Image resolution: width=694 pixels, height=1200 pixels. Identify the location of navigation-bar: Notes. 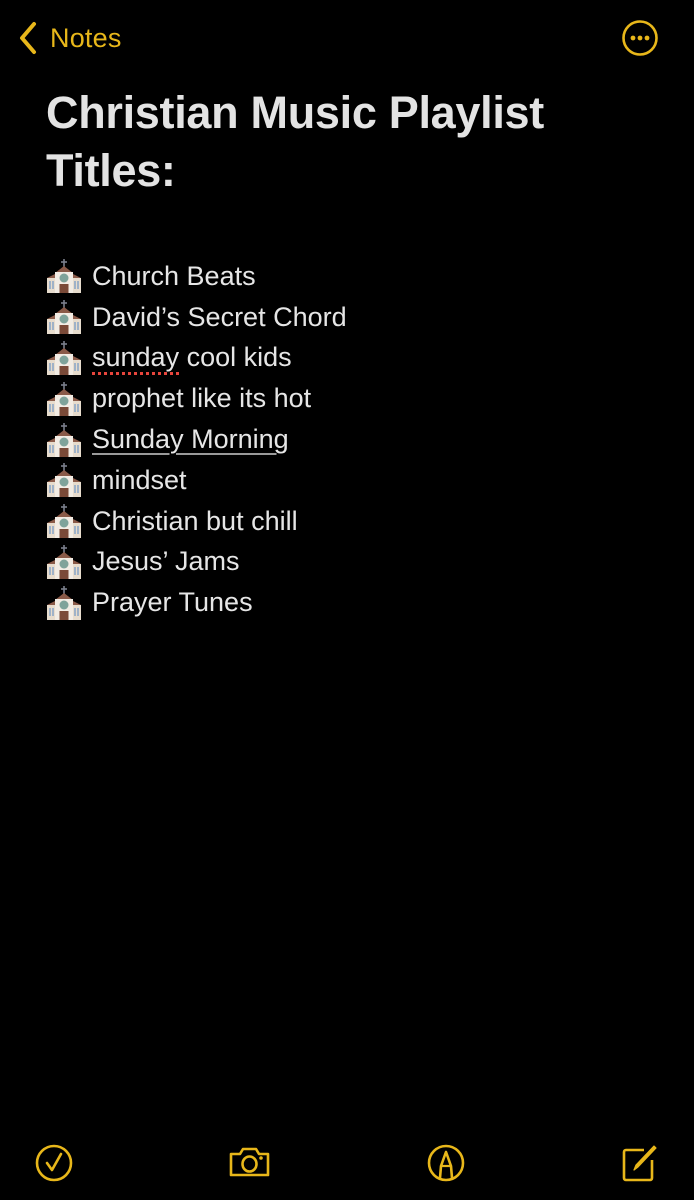
(347, 38).